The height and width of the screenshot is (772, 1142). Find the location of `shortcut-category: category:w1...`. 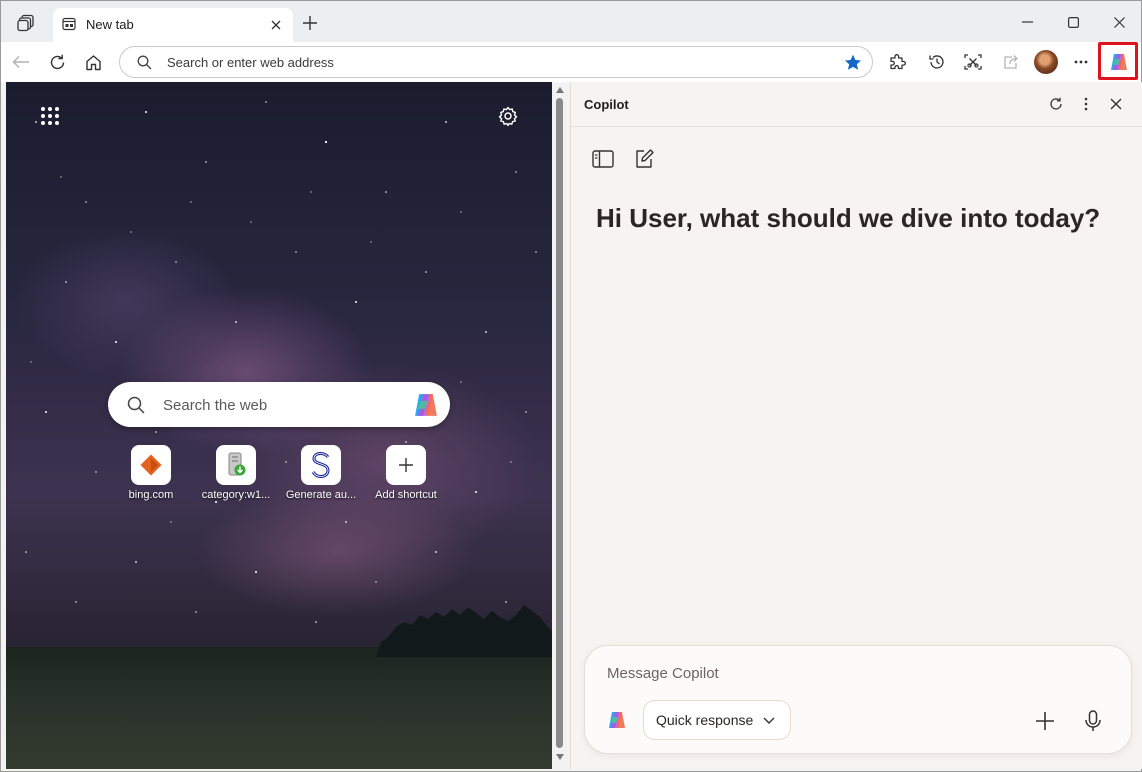

shortcut-category: category:w1... is located at coordinates (236, 475).